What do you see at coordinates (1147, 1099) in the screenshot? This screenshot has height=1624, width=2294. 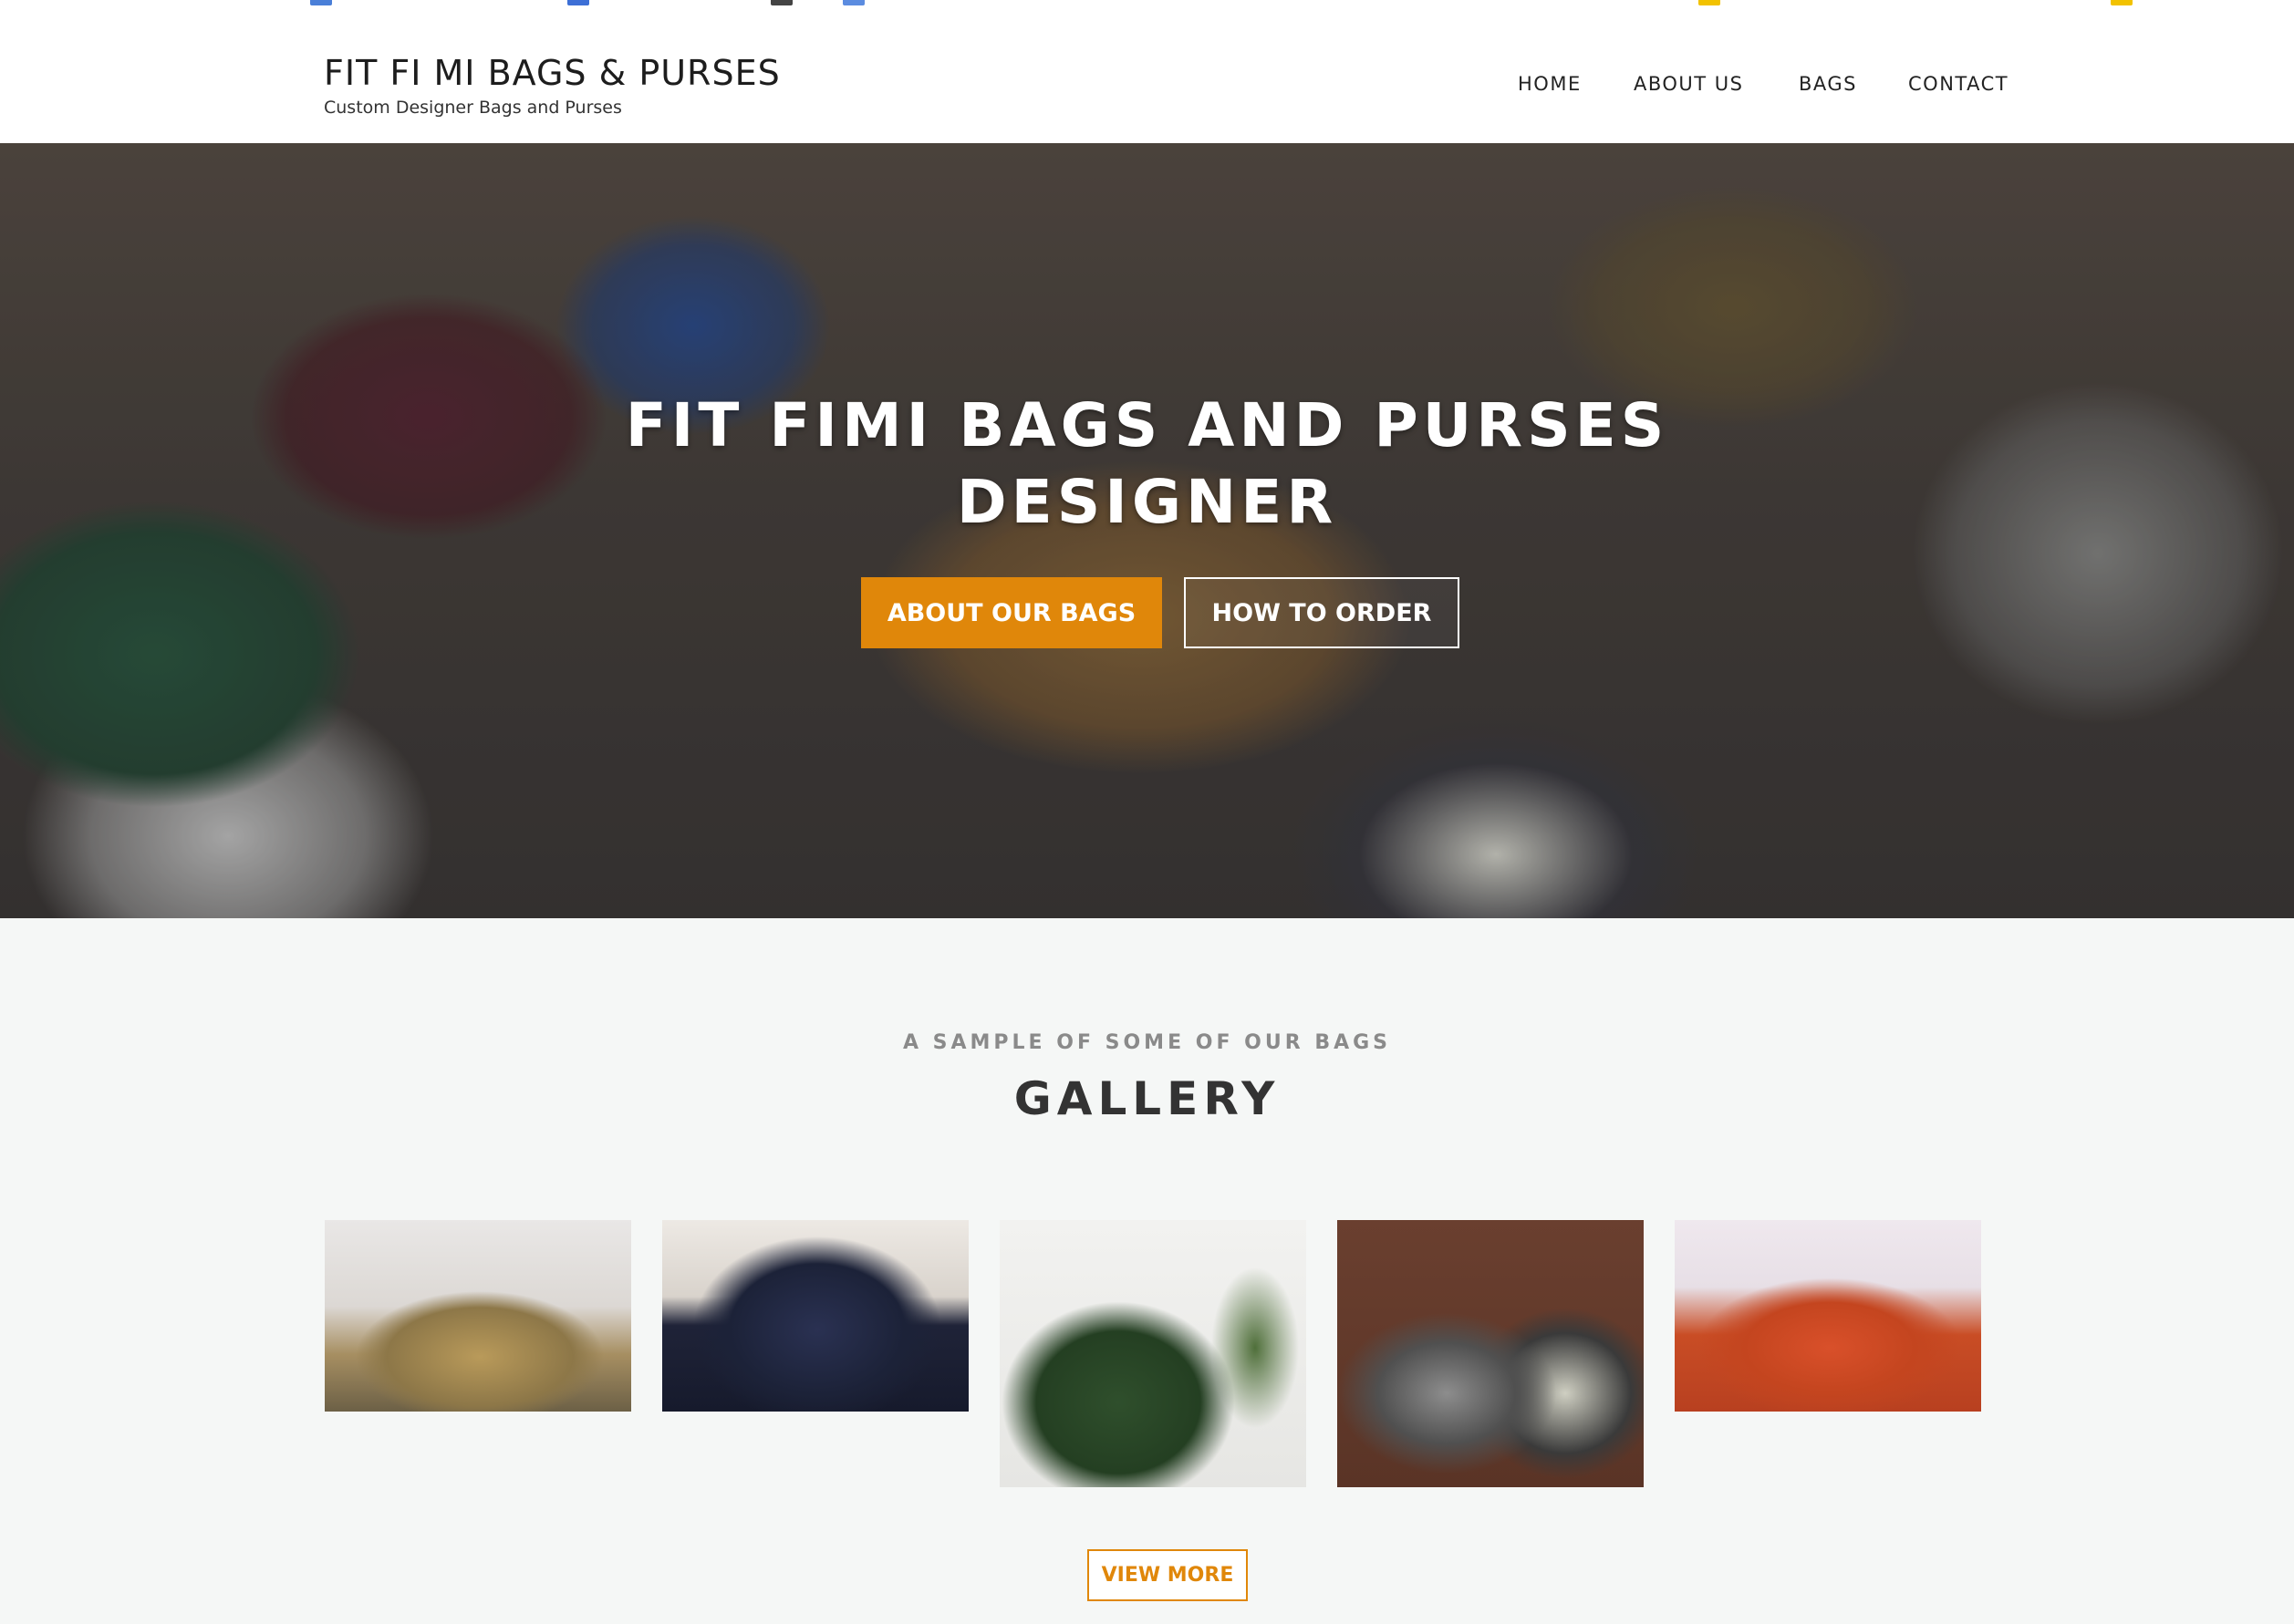 I see `gallery-title: GALLERY` at bounding box center [1147, 1099].